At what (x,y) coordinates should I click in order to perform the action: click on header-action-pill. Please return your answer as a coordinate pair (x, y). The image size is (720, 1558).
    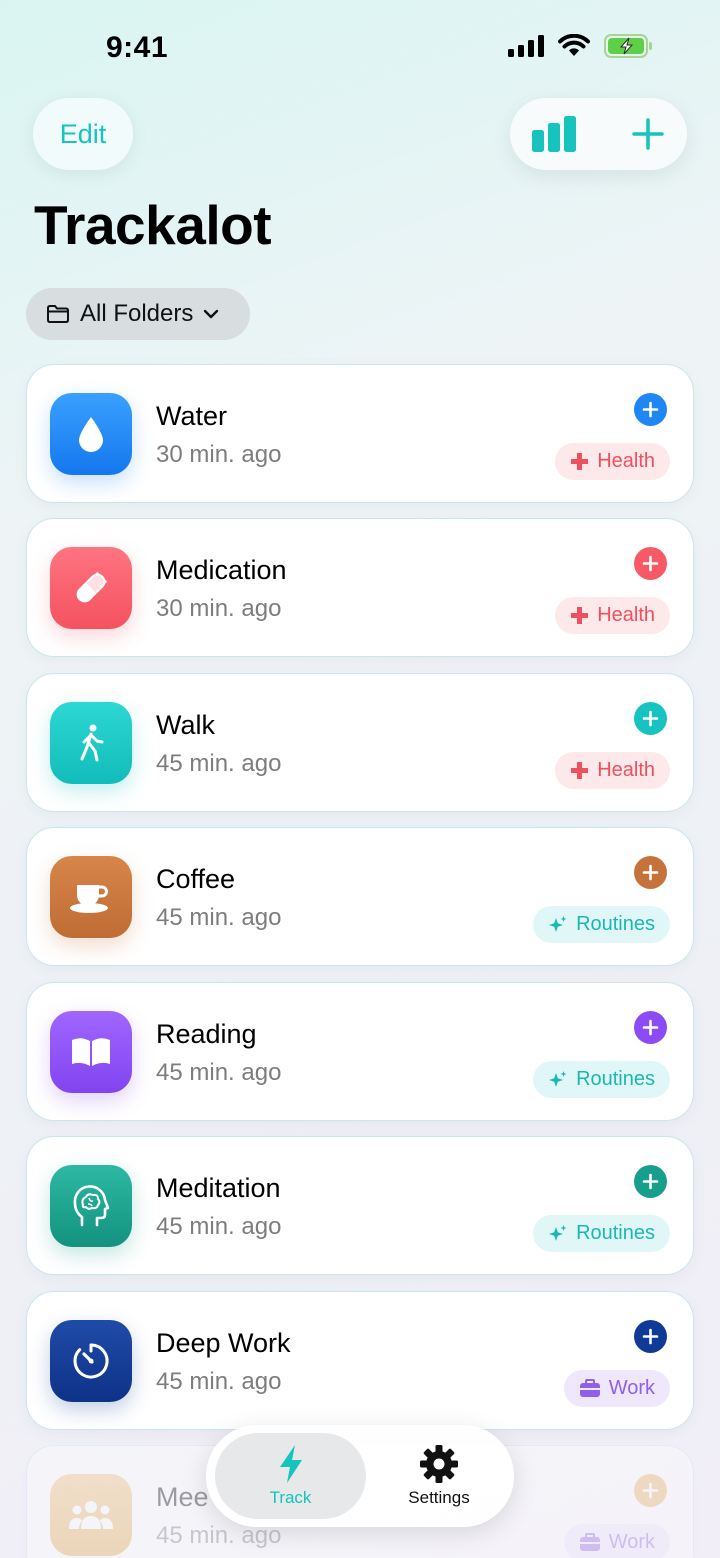
    Looking at the image, I should click on (598, 134).